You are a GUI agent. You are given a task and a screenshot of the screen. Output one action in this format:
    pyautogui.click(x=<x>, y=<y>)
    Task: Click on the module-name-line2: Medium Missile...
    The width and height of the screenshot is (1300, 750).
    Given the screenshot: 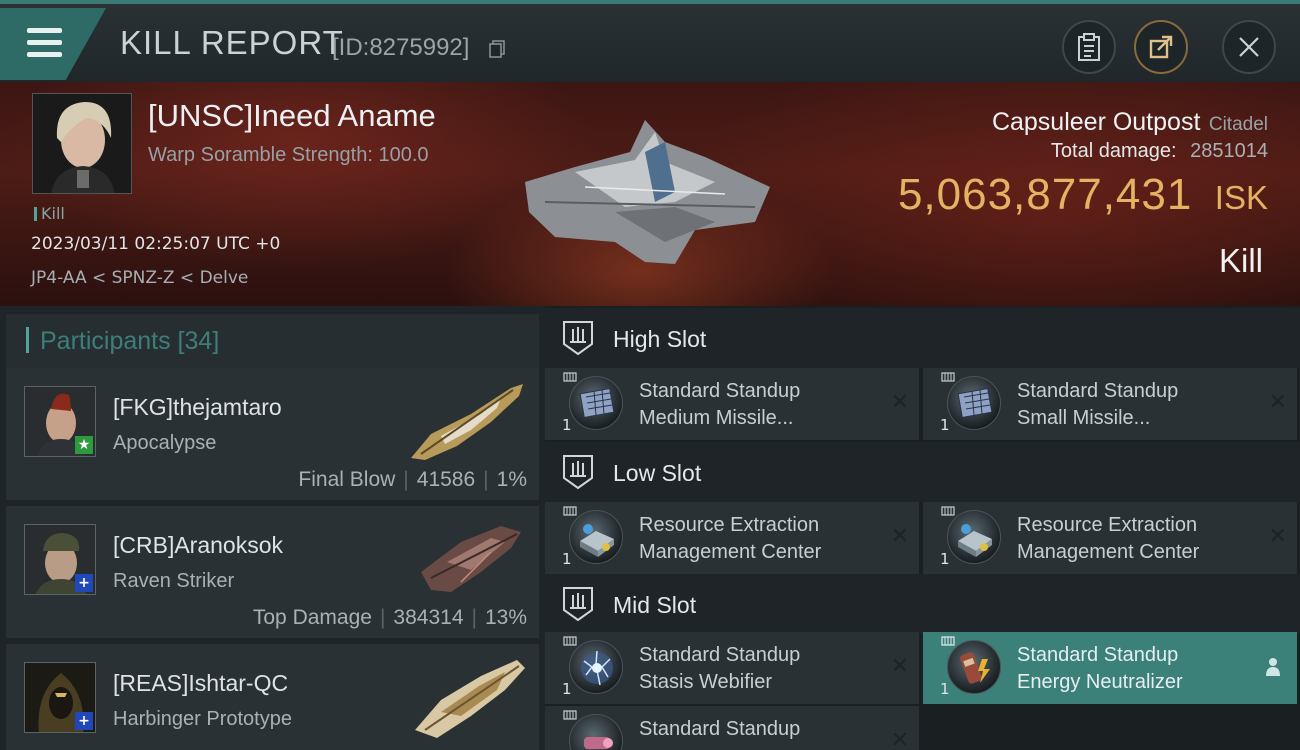 What is the action you would take?
    pyautogui.click(x=716, y=418)
    